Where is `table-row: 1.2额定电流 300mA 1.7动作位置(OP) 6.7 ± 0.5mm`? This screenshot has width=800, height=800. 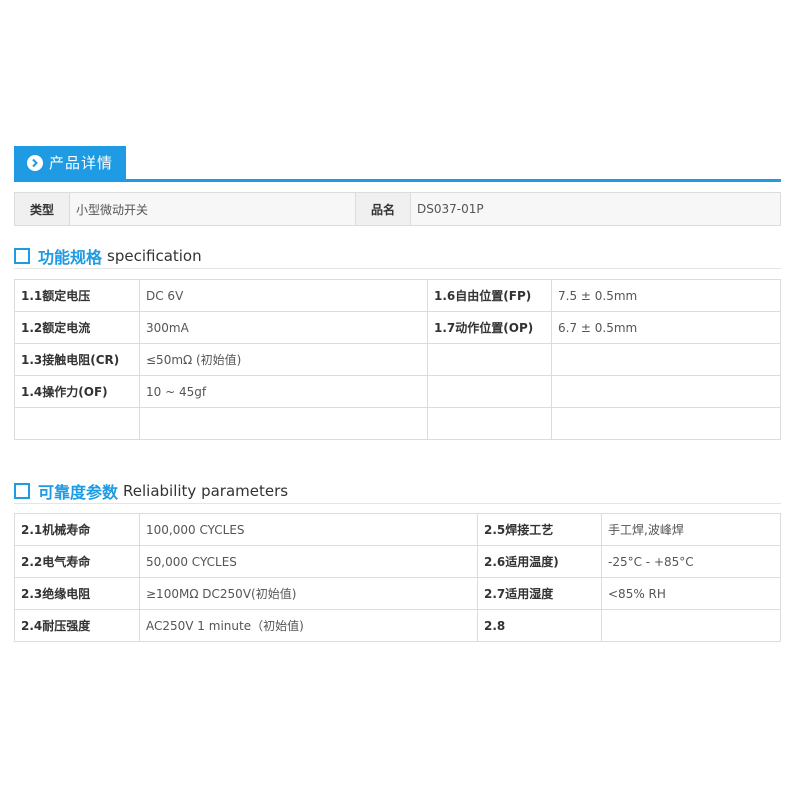
table-row: 1.2额定电流 300mA 1.7动作位置(OP) 6.7 ± 0.5mm is located at coordinates (397, 327).